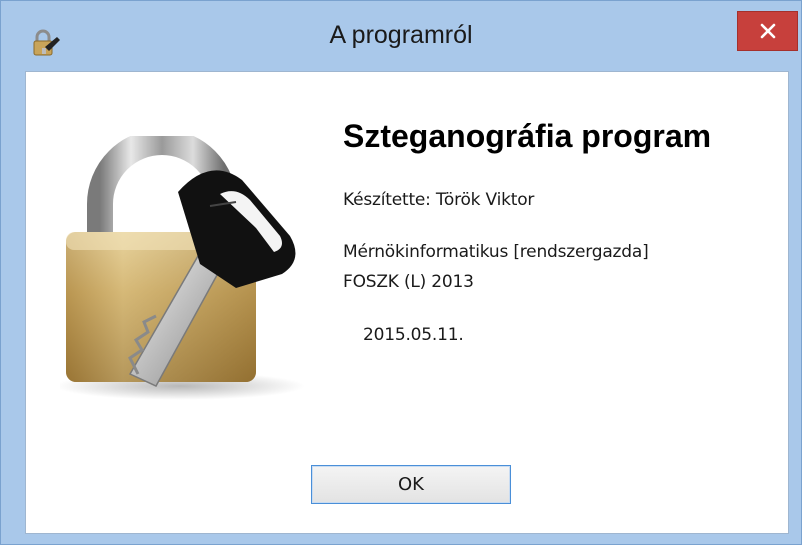 The image size is (802, 545). Describe the element at coordinates (527, 136) in the screenshot. I see `program-title: Szteganográfia program` at that location.